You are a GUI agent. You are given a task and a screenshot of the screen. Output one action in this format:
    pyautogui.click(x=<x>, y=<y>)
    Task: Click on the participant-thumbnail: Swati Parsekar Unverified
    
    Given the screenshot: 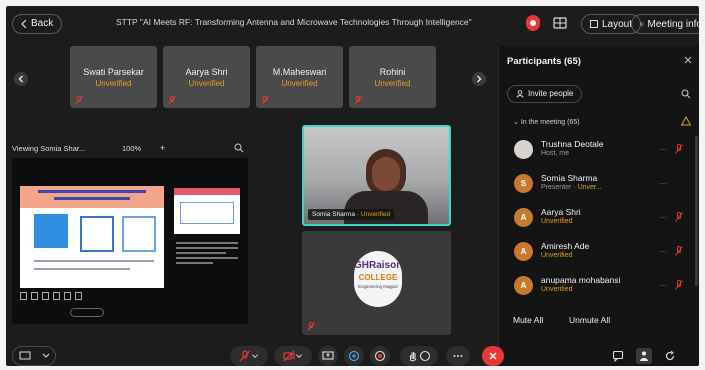 What is the action you would take?
    pyautogui.click(x=113, y=77)
    